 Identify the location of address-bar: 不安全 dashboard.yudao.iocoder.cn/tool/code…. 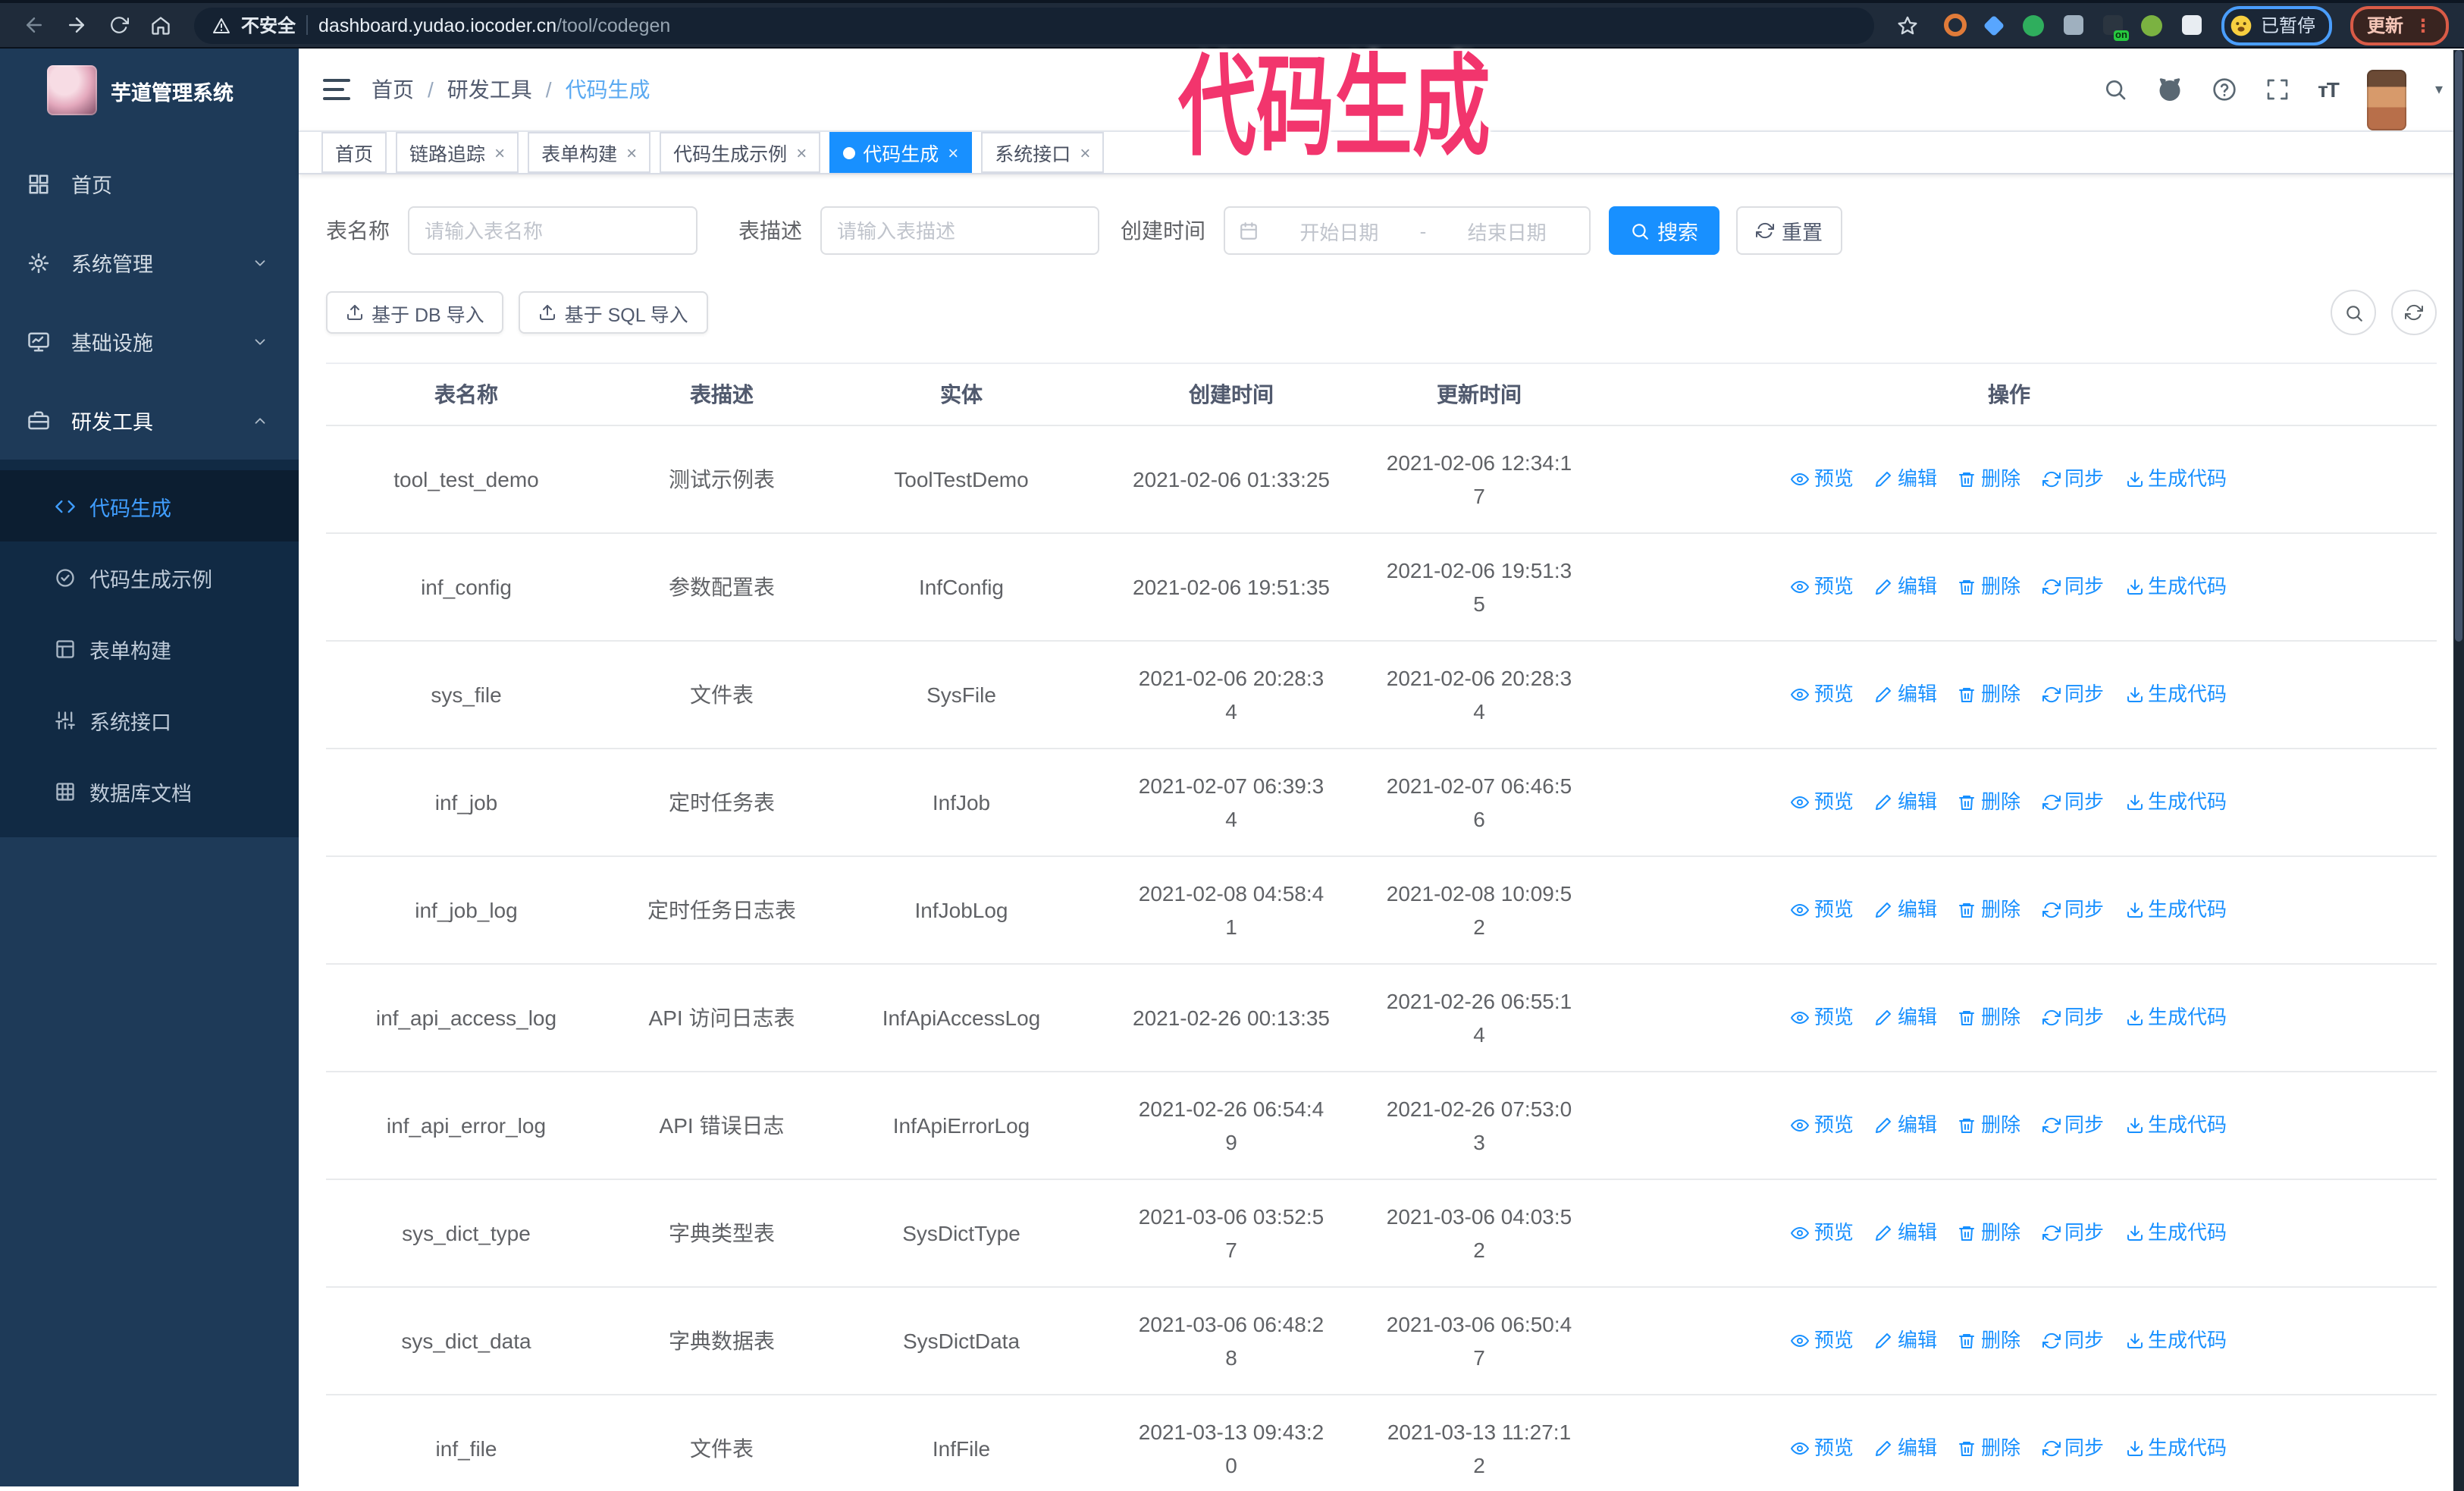
(1034, 25).